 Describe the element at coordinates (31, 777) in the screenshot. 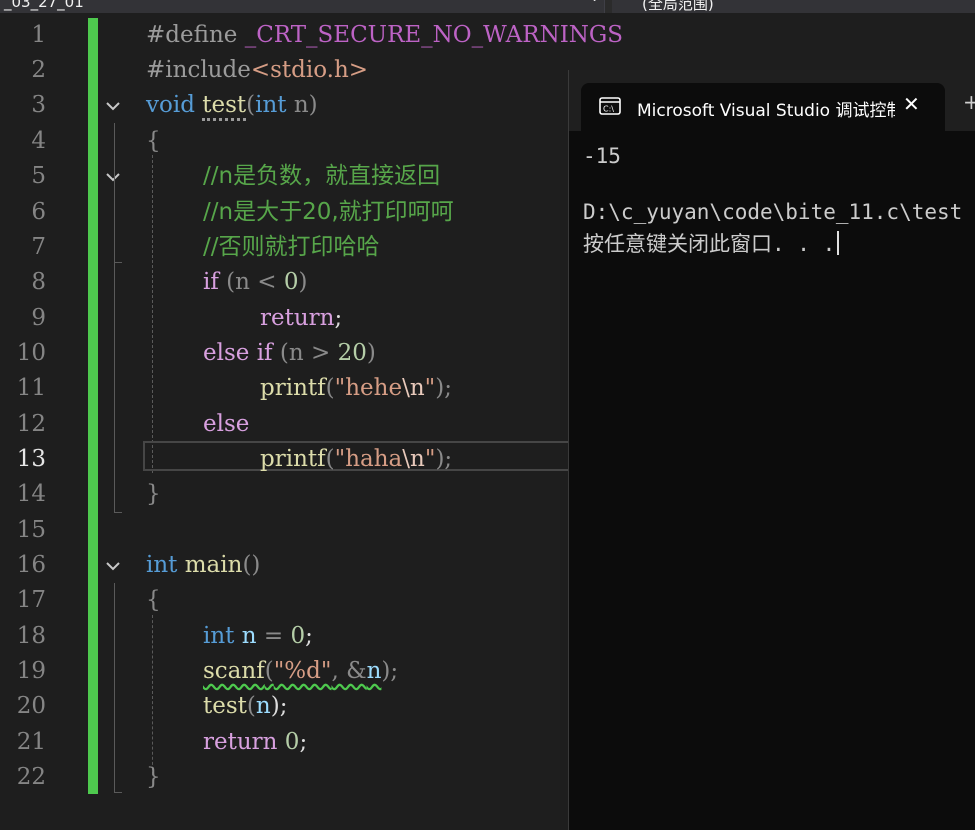

I see `line-number: 22` at that location.